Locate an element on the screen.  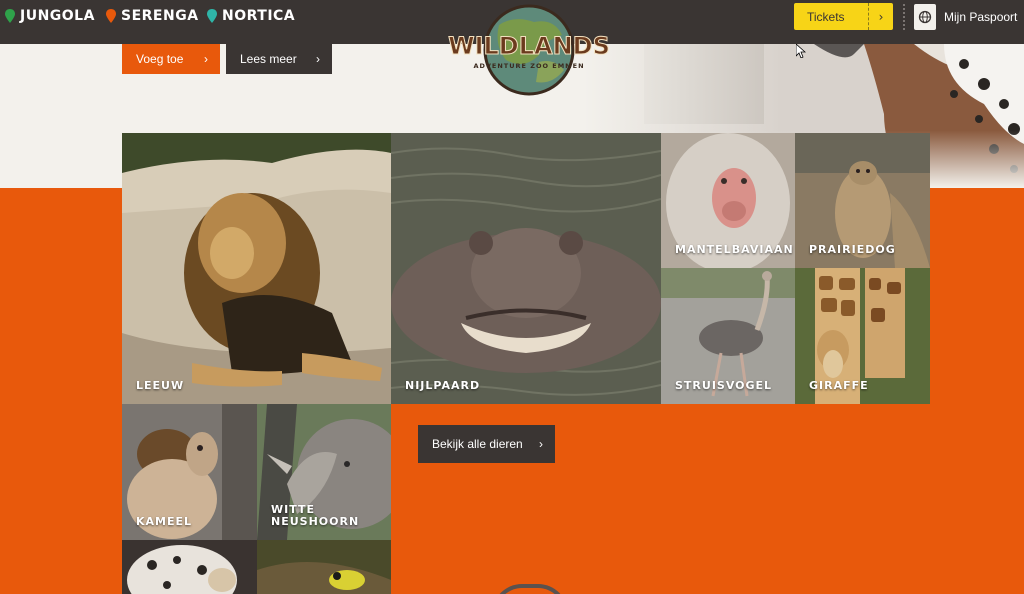
tickets-button: Tickets › is located at coordinates (843, 16).